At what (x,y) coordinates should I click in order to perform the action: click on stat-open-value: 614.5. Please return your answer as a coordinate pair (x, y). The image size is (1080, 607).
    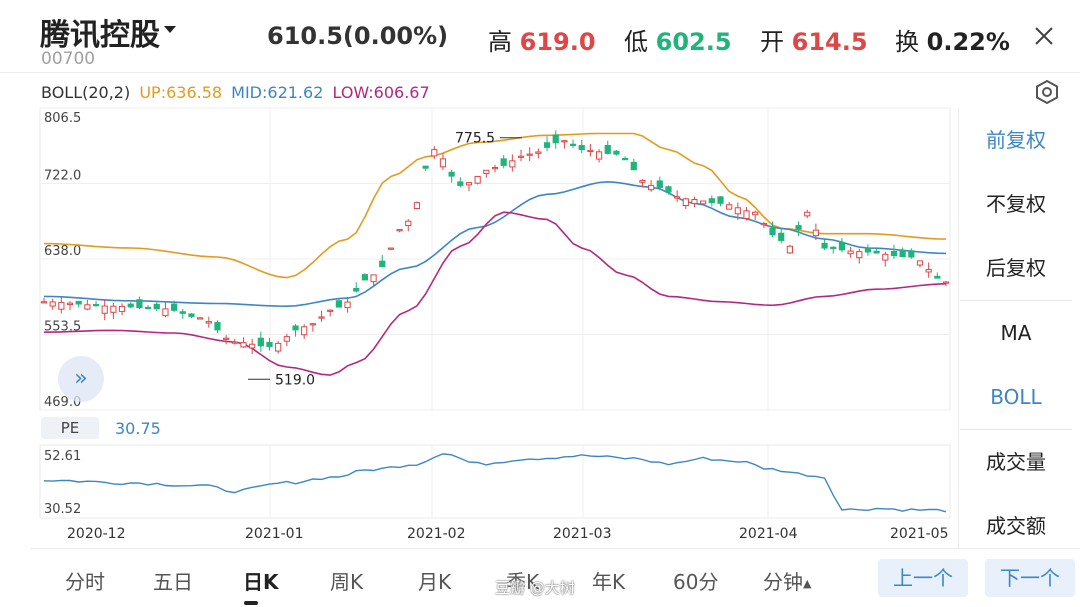
    Looking at the image, I should click on (829, 42).